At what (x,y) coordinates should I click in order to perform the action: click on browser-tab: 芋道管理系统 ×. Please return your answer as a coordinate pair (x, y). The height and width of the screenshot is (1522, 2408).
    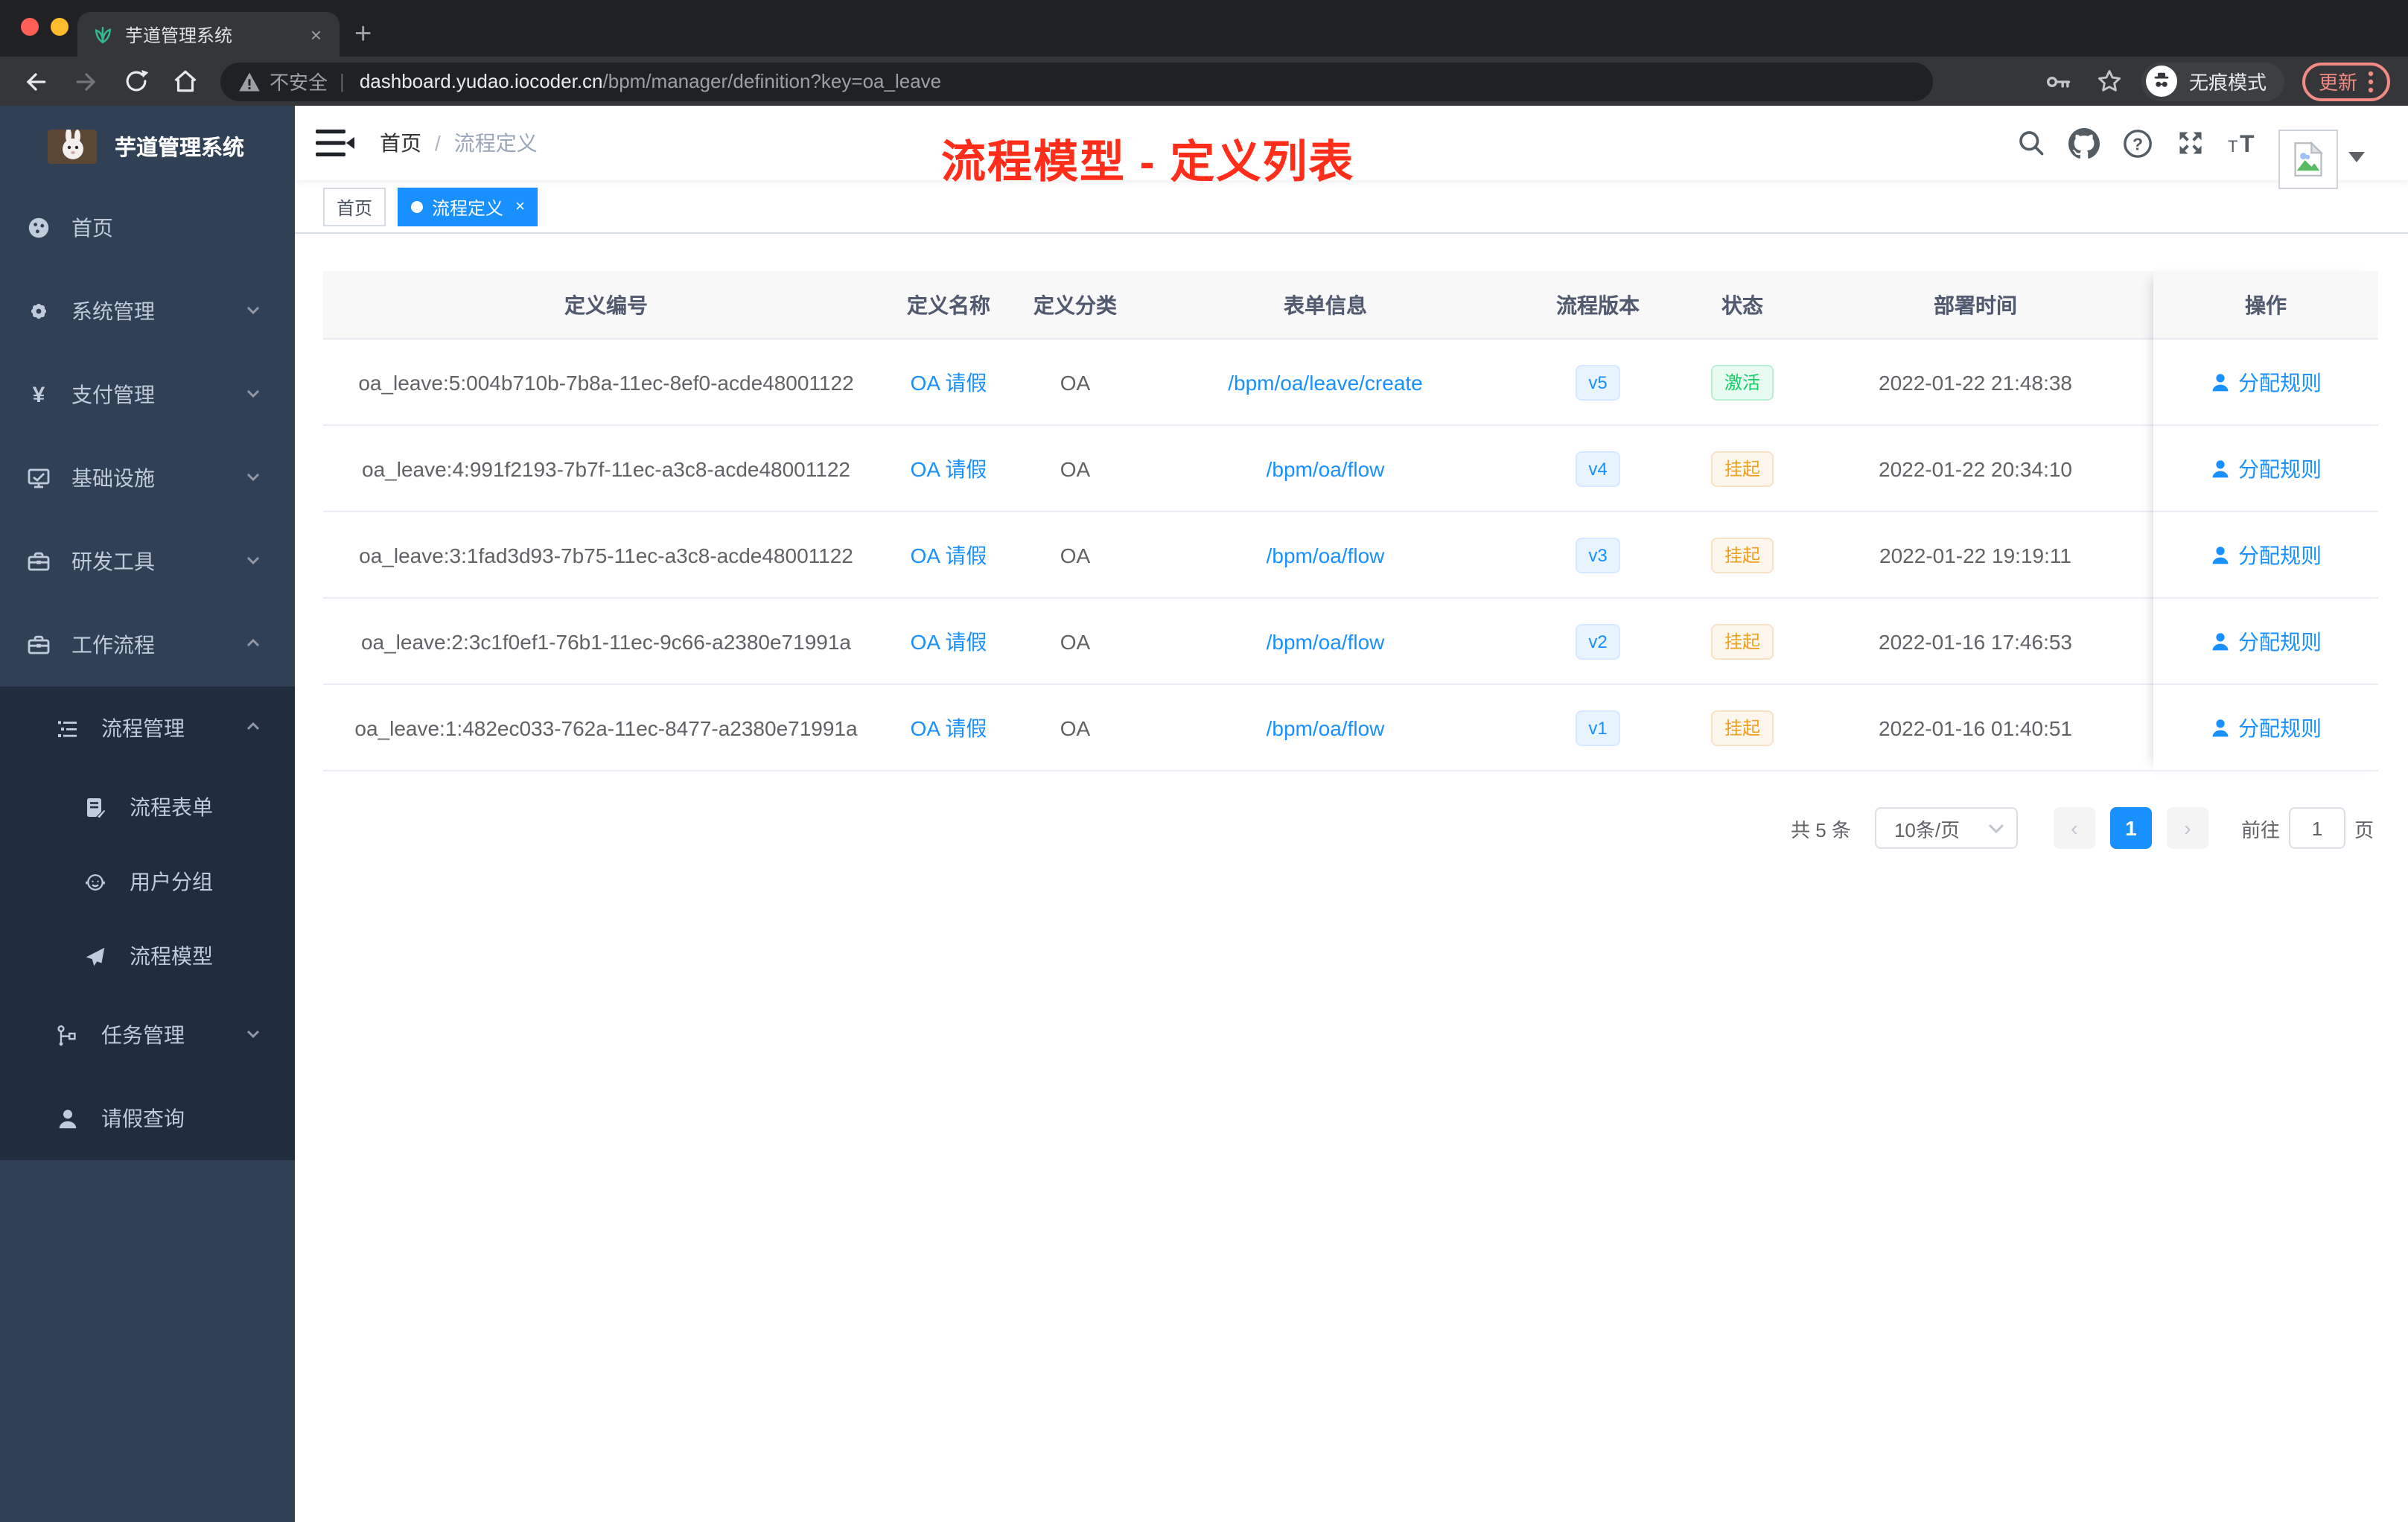
    Looking at the image, I should click on (208, 34).